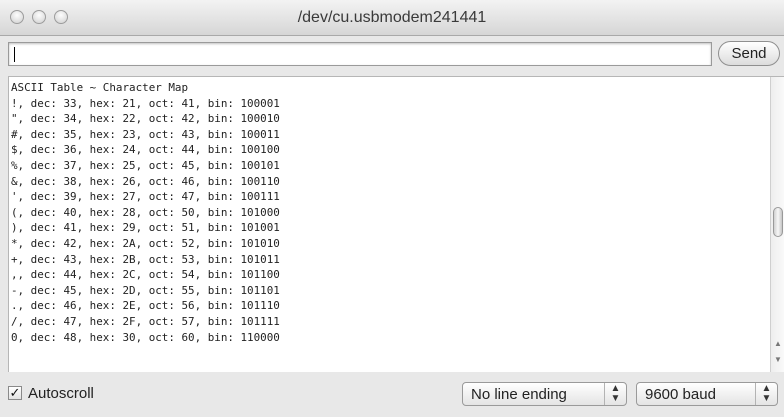 The height and width of the screenshot is (417, 784). I want to click on scrollbar-thumb, so click(778, 222).